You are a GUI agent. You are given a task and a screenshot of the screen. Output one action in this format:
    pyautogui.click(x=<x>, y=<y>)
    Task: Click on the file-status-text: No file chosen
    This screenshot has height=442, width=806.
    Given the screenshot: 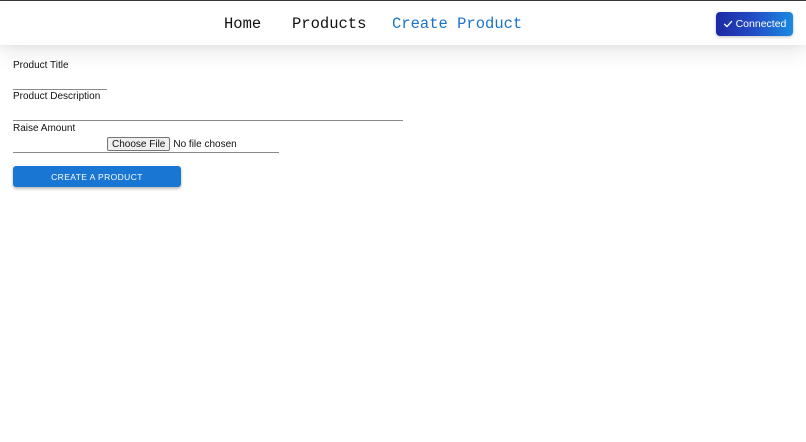 What is the action you would take?
    pyautogui.click(x=205, y=144)
    